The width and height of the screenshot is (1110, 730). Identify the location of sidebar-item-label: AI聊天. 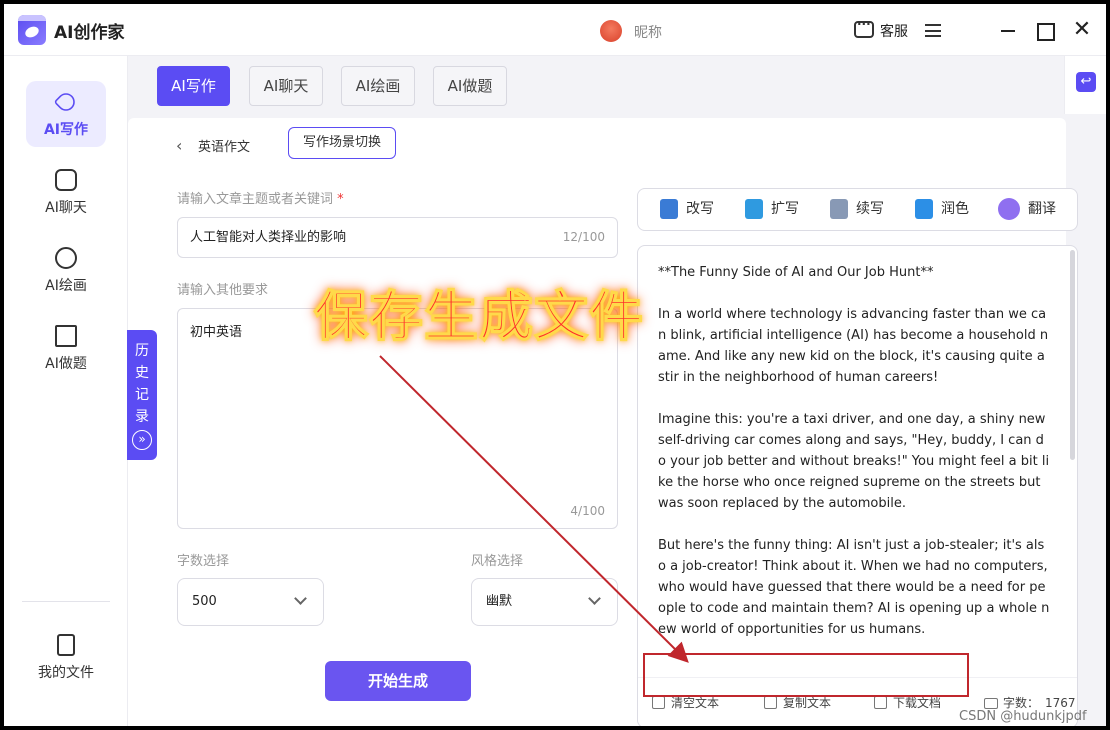
(66, 208).